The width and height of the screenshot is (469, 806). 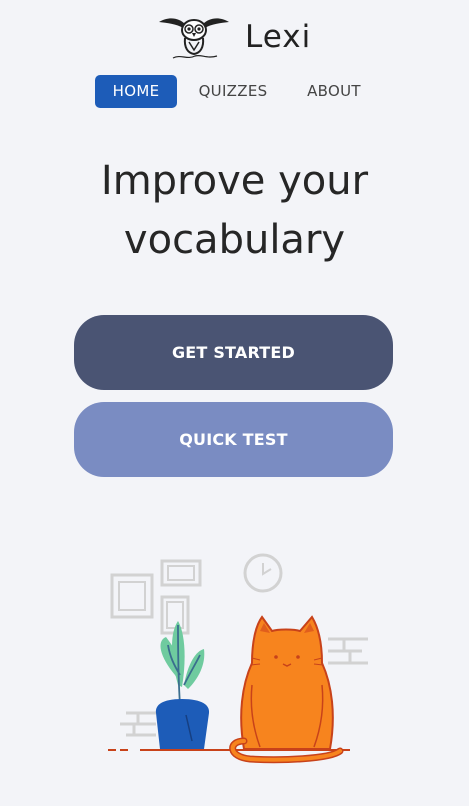 What do you see at coordinates (182, 685) in the screenshot?
I see `plant-icon` at bounding box center [182, 685].